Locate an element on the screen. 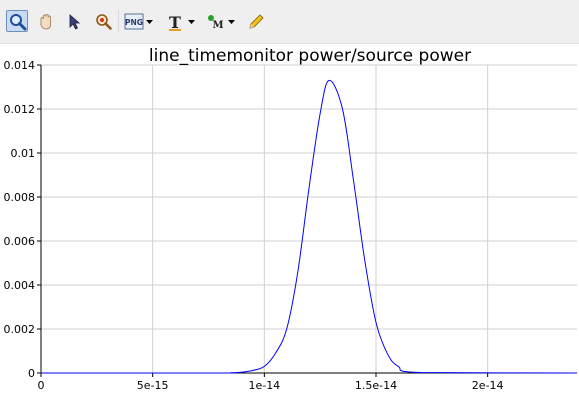  y-tick-label: 0.004 is located at coordinates (20, 285).